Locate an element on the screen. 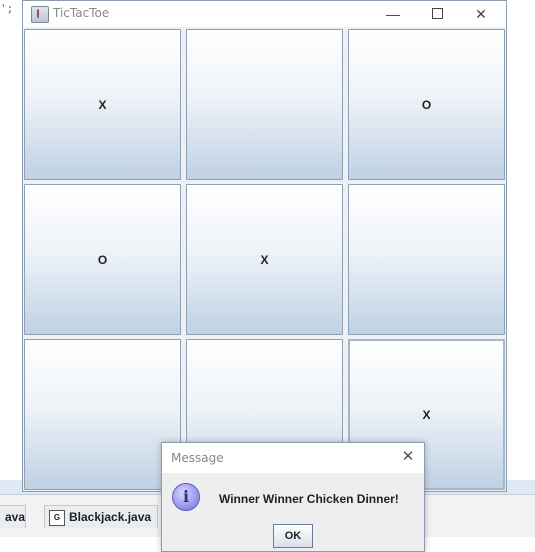 The image size is (535, 552). minimize-icon: — is located at coordinates (393, 14).